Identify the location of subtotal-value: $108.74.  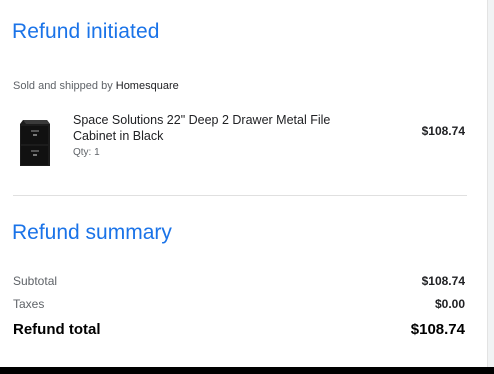
(443, 281).